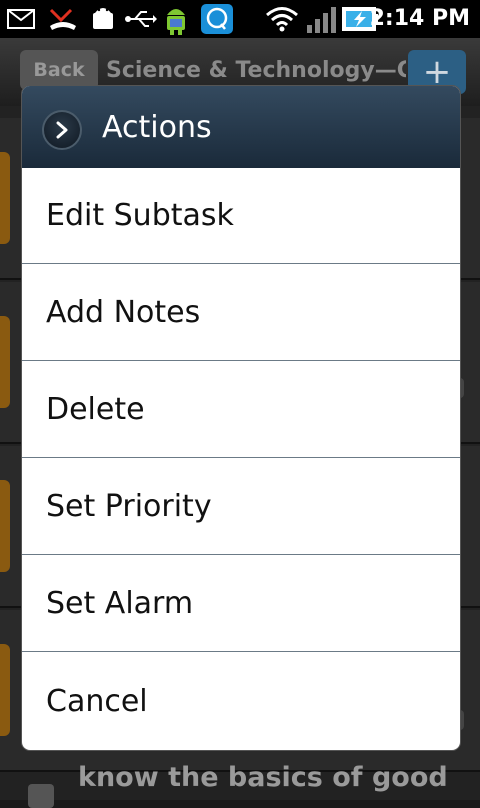 The image size is (480, 808). I want to click on menu-item-add-notes: Add Notes, so click(241, 313).